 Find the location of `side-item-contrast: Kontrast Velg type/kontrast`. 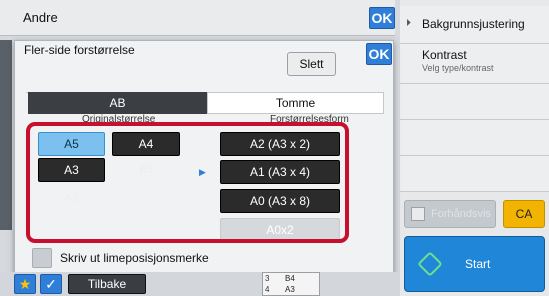

side-item-contrast: Kontrast Velg type/kontrast is located at coordinates (474, 64).